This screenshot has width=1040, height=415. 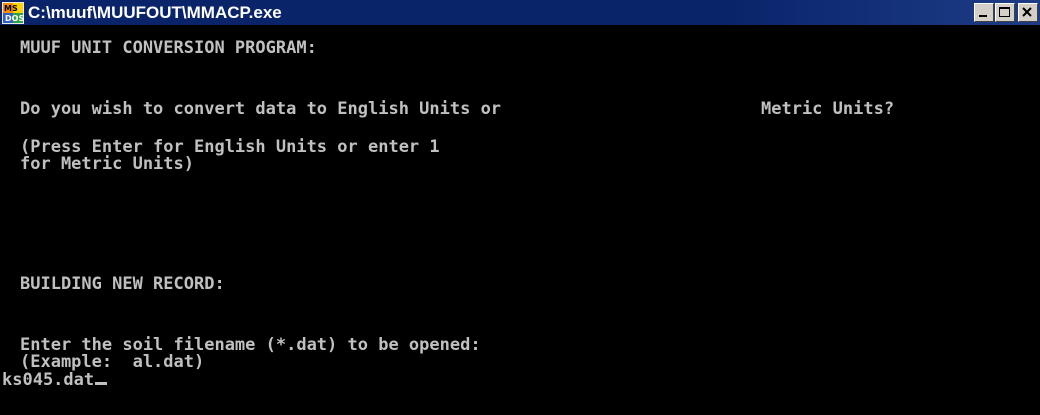 I want to click on svg-text: DOS, so click(x=14, y=18).